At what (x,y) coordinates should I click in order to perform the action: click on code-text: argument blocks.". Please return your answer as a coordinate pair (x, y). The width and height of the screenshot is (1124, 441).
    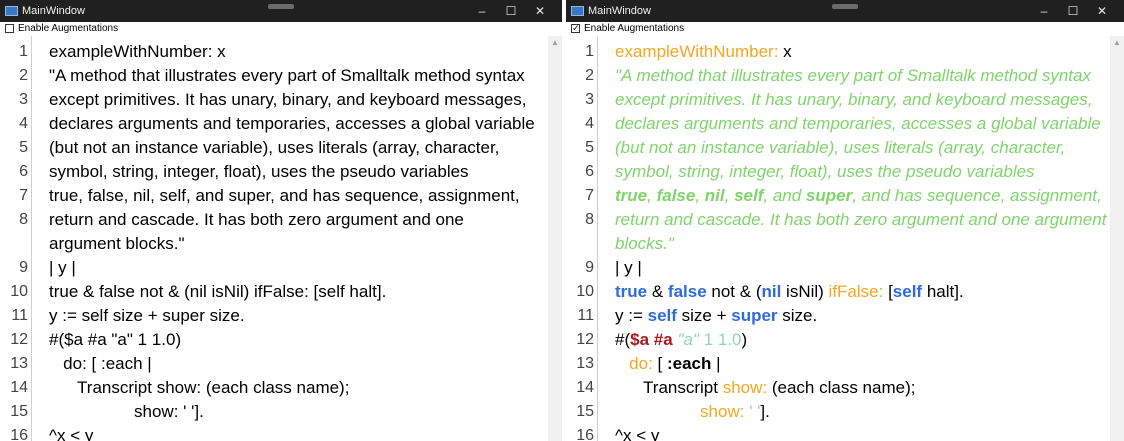
    Looking at the image, I should click on (117, 244).